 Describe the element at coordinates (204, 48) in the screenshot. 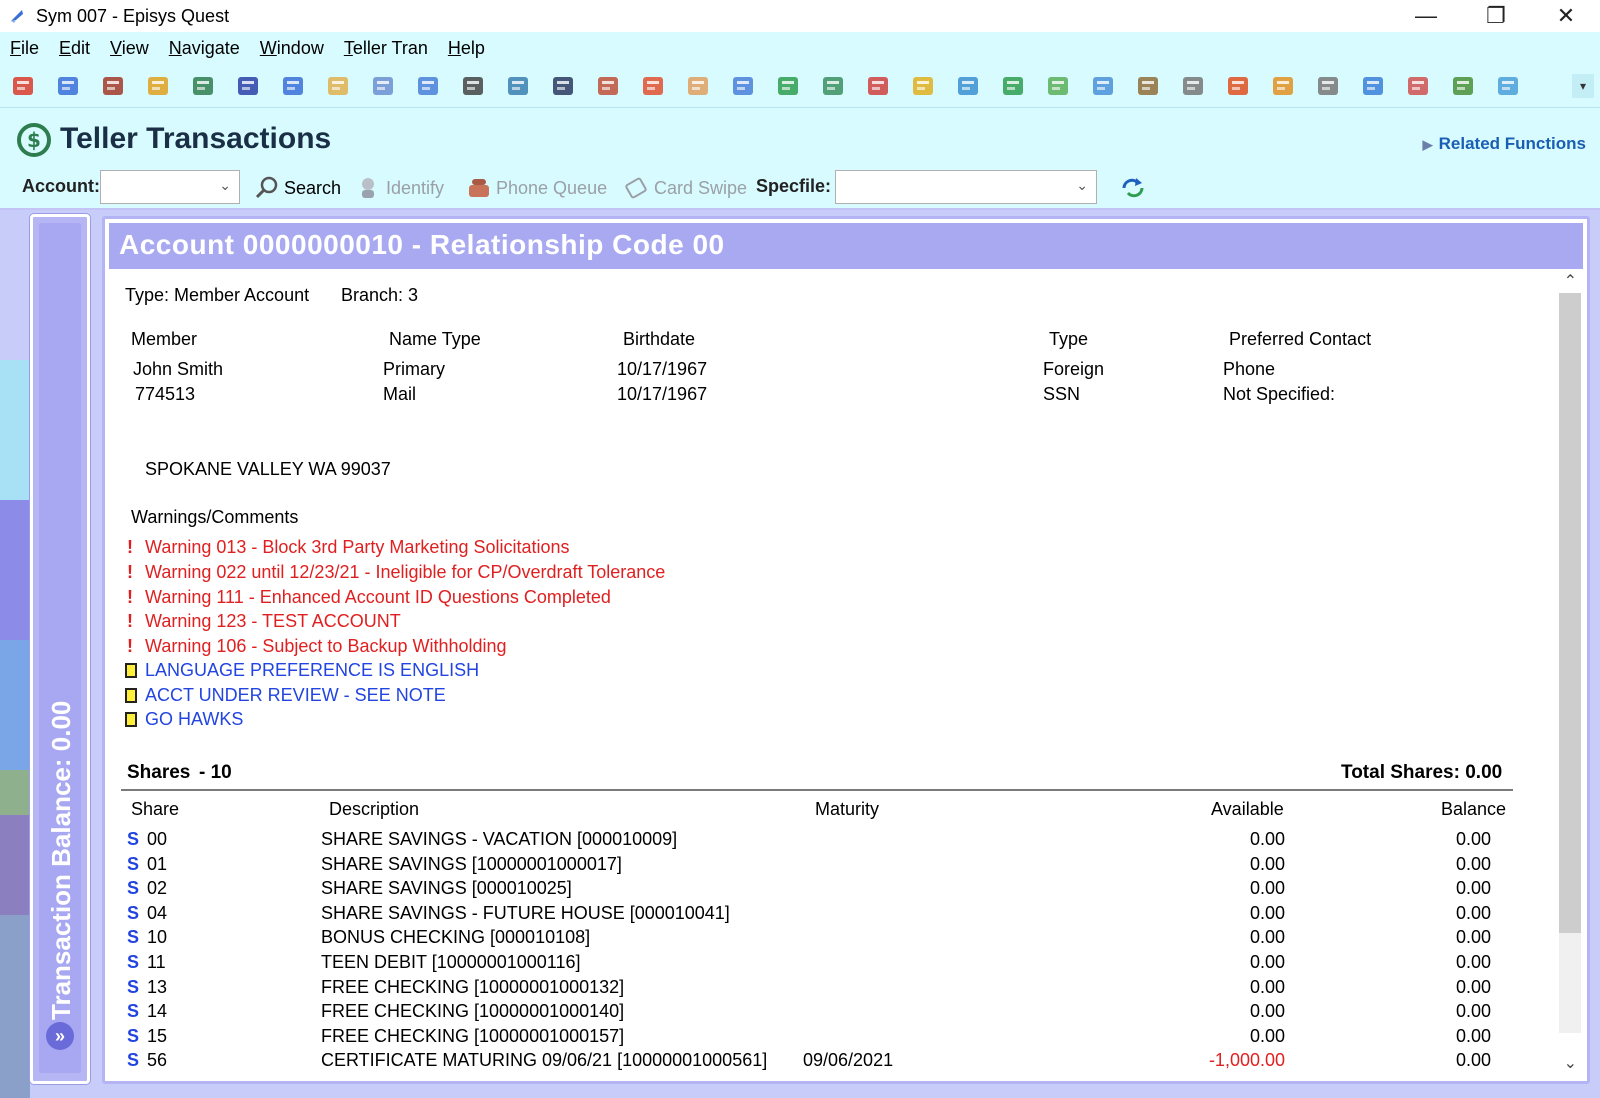

I see `menu-navigate: Navigate` at that location.